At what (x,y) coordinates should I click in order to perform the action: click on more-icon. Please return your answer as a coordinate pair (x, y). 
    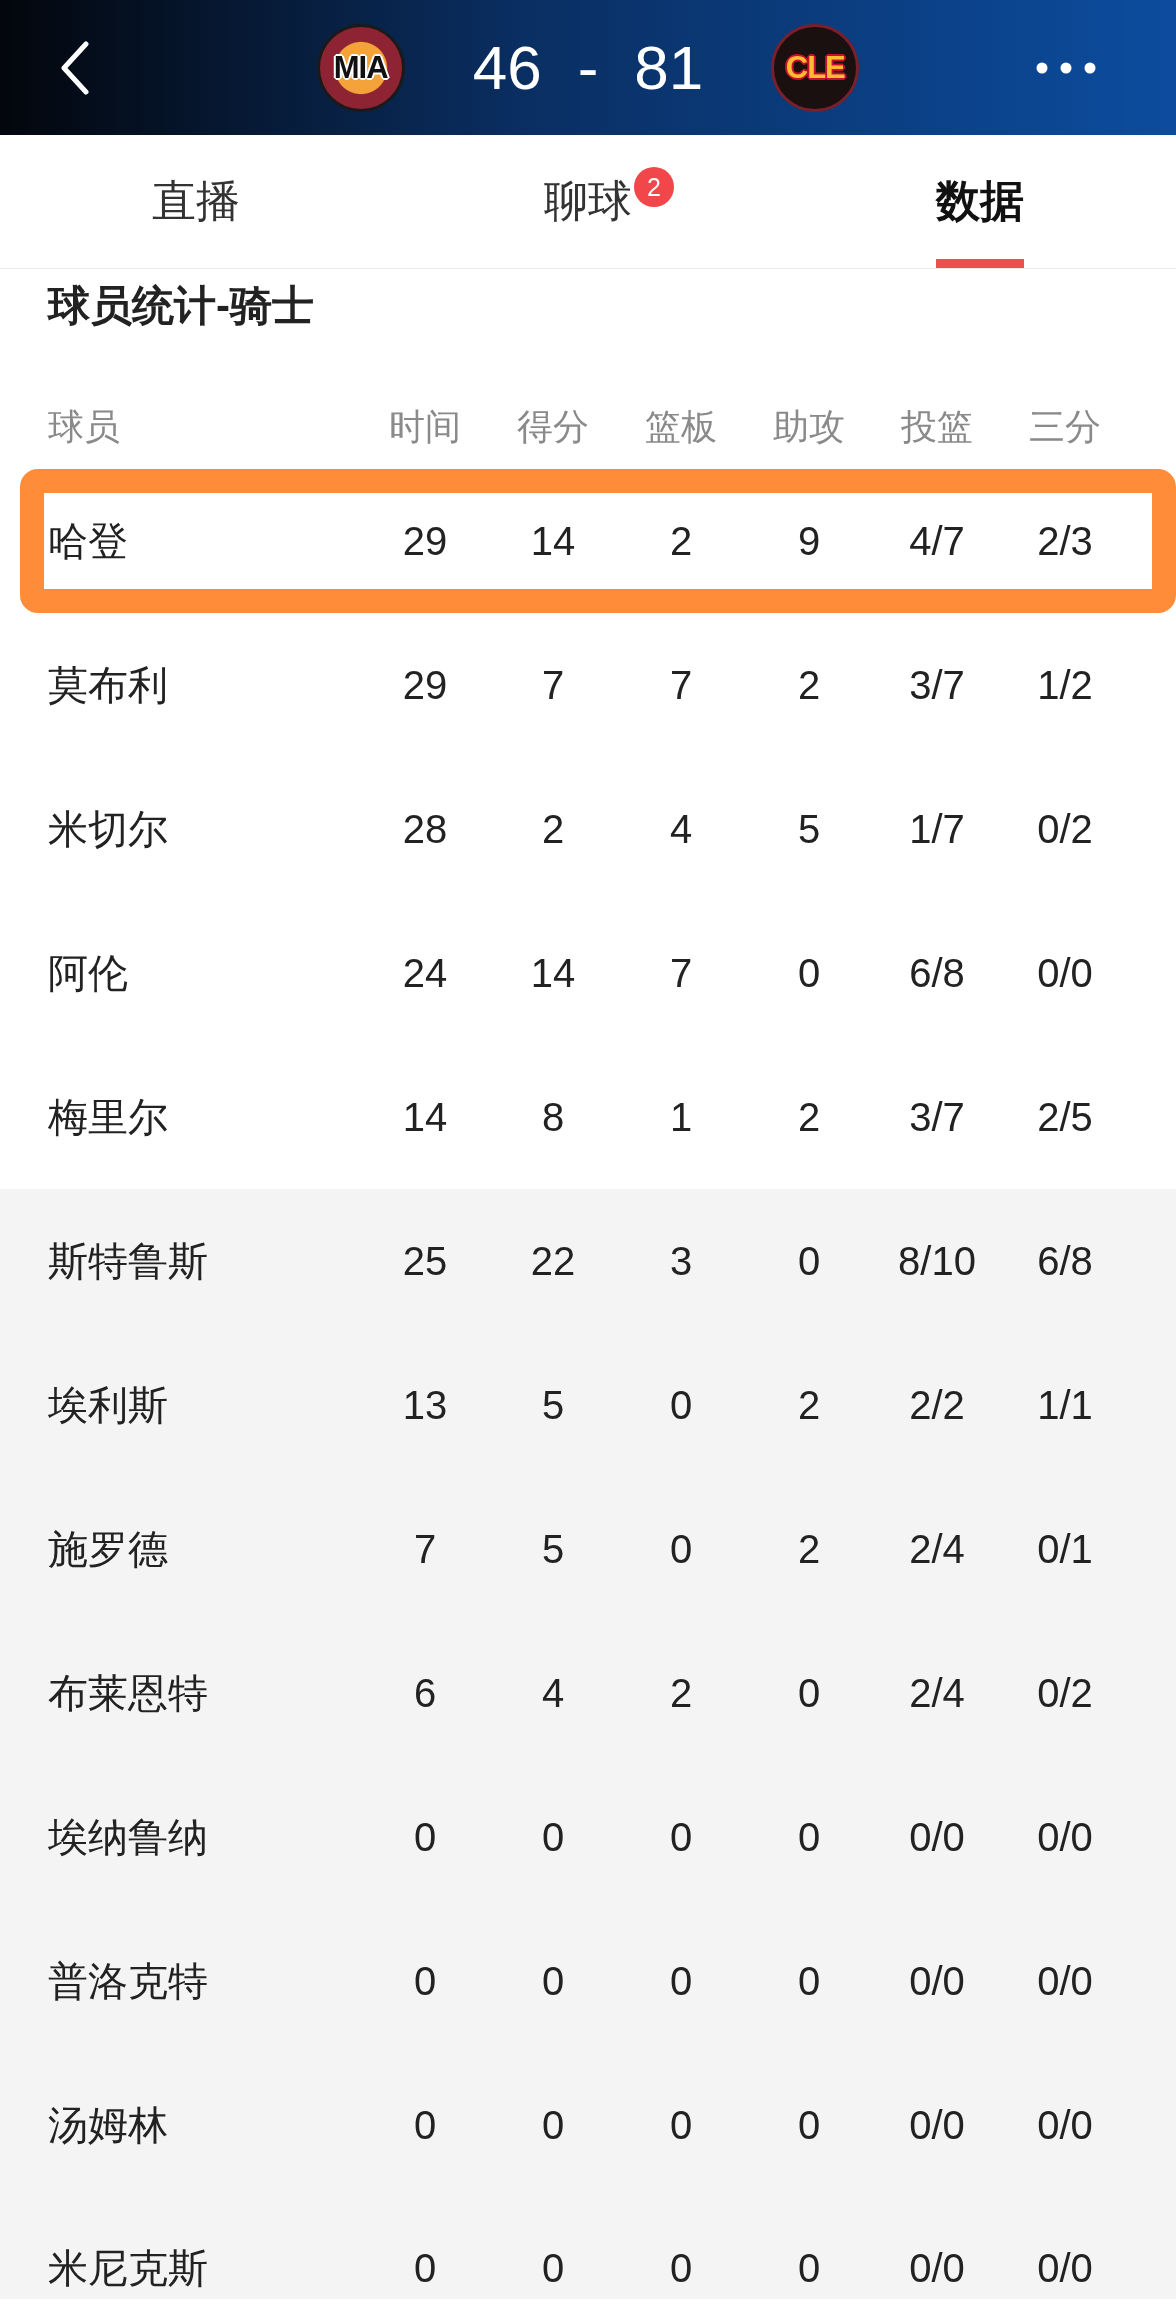
    Looking at the image, I should click on (1066, 67).